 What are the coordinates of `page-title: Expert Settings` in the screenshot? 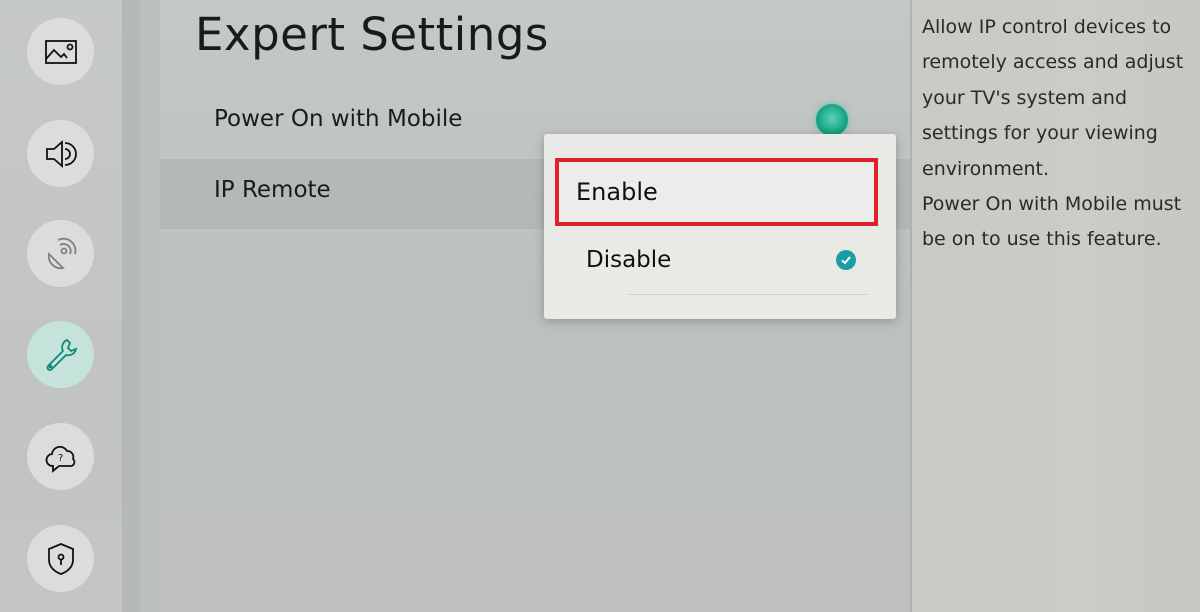 It's located at (372, 34).